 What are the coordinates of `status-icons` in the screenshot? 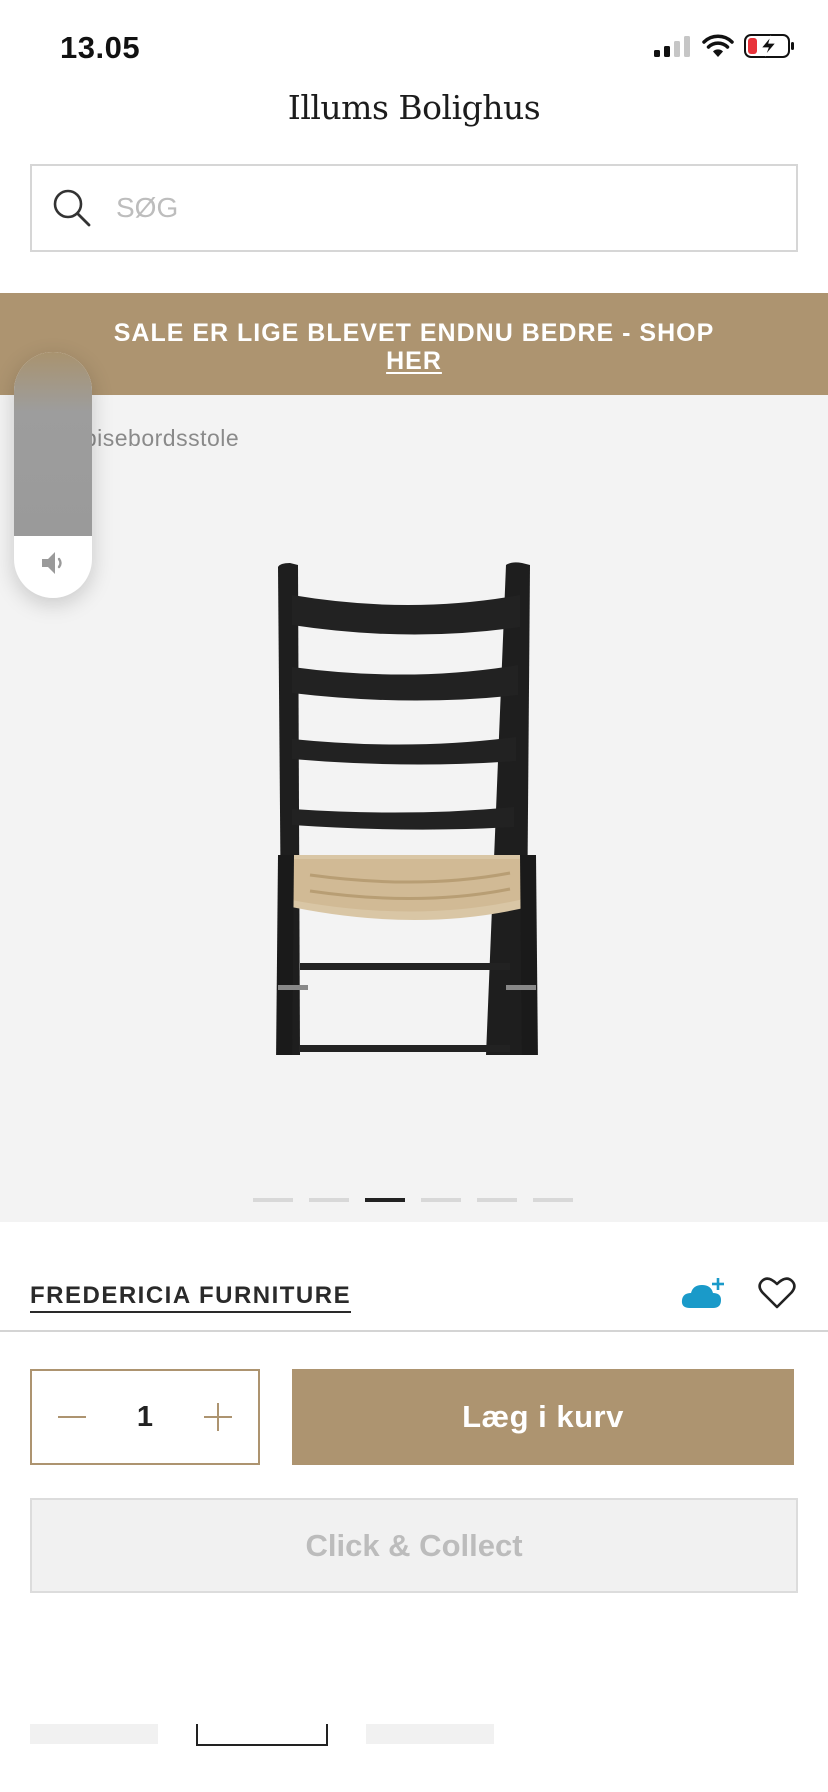 It's located at (725, 48).